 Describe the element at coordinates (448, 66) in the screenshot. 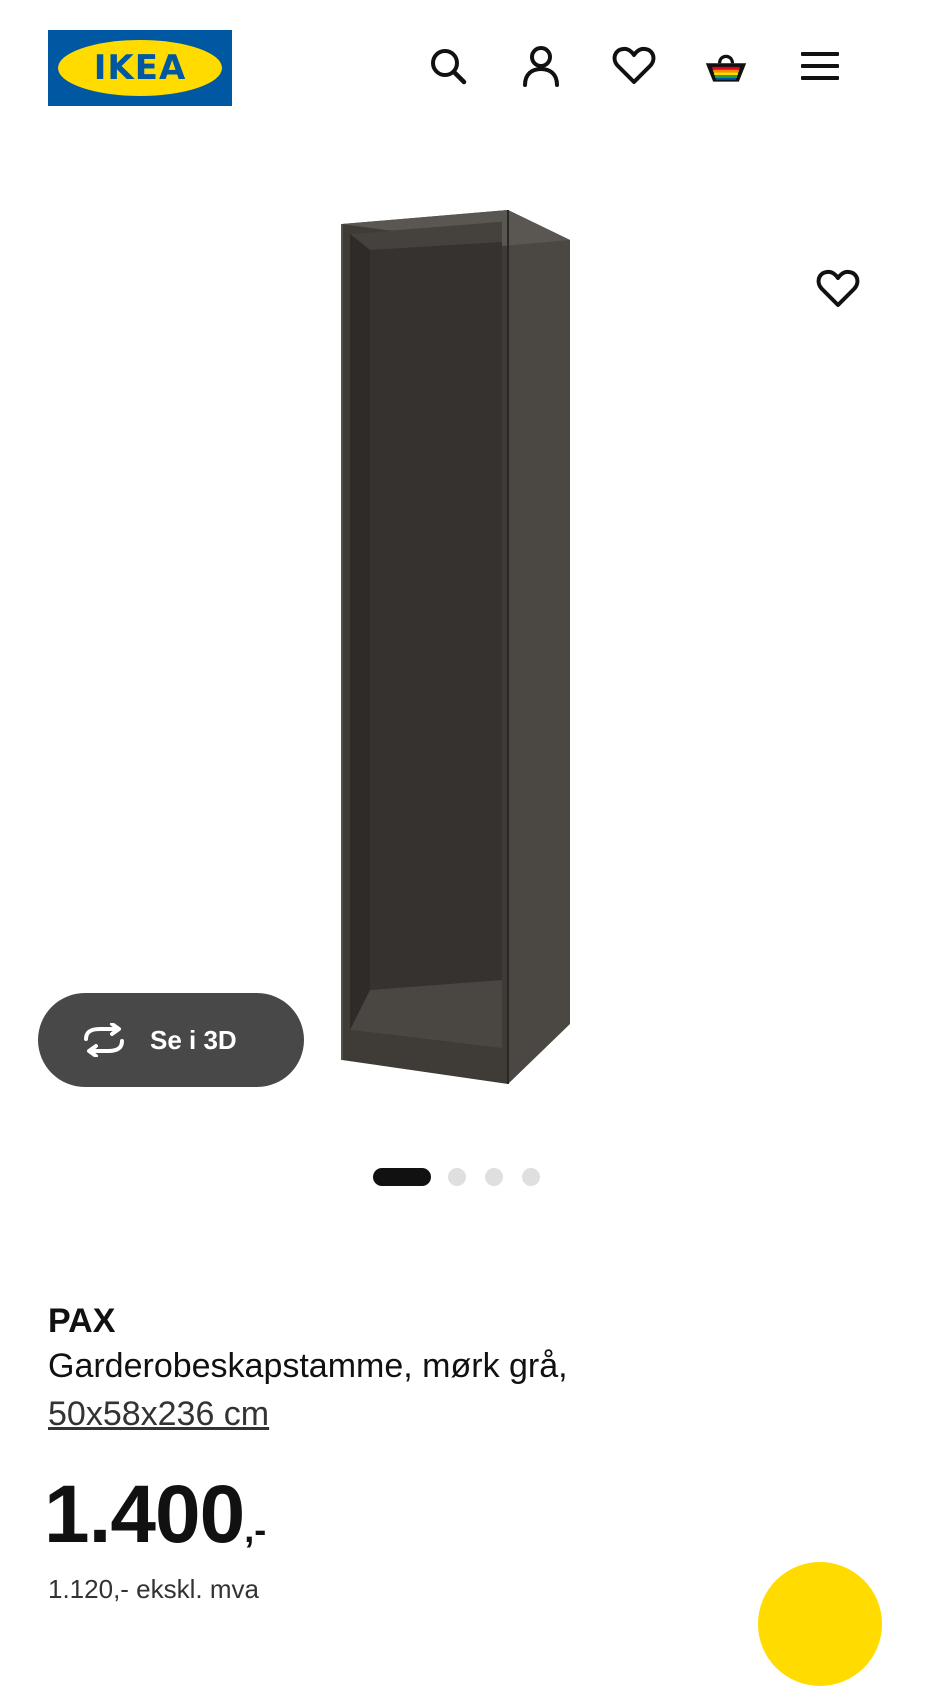

I see `search-icon` at that location.